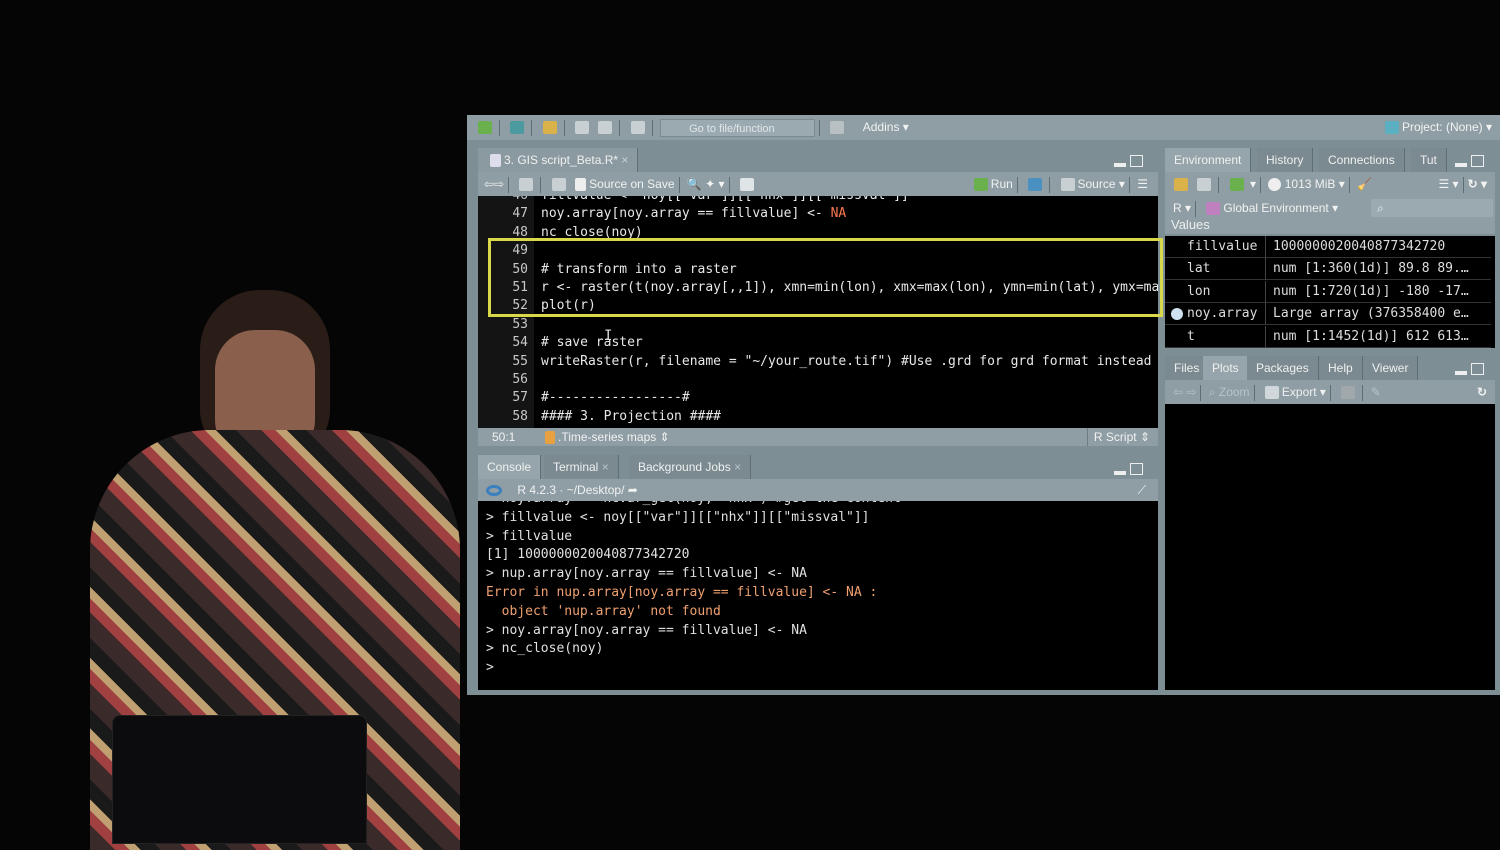  Describe the element at coordinates (1199, 269) in the screenshot. I see `variable-name: lat` at that location.